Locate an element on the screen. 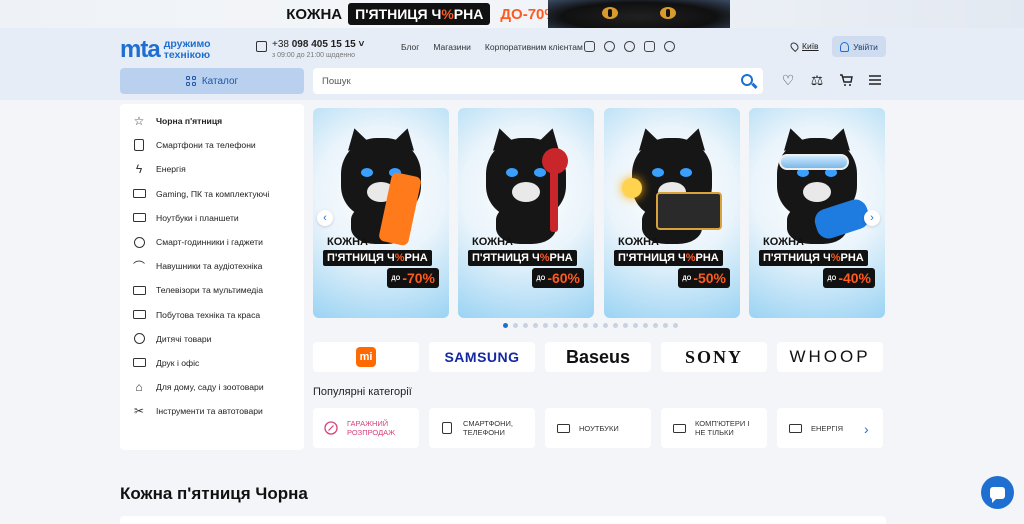  carousel-slide: КОЖНА П'ЯТНИЦЯ Ч%РНА ДО -50% is located at coordinates (672, 213).